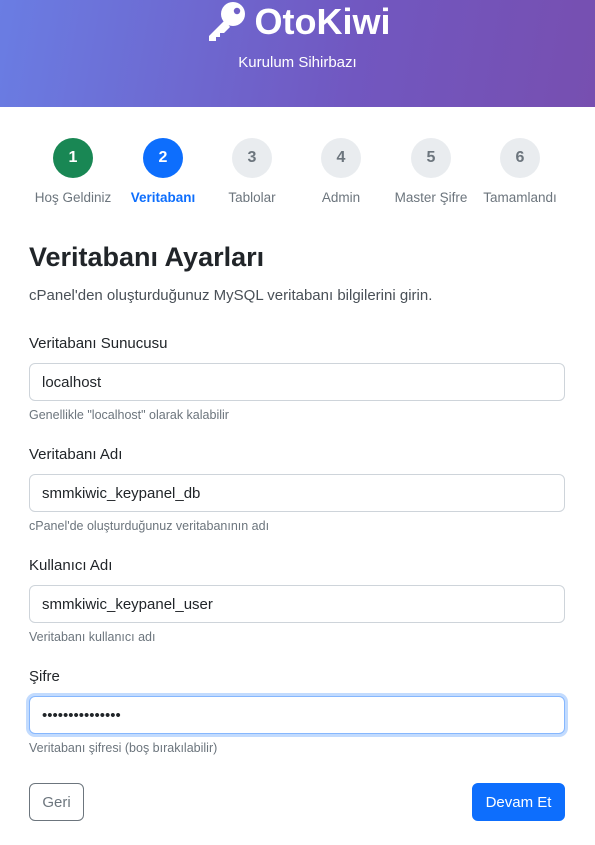  What do you see at coordinates (297, 715) in the screenshot?
I see `db-password-input` at bounding box center [297, 715].